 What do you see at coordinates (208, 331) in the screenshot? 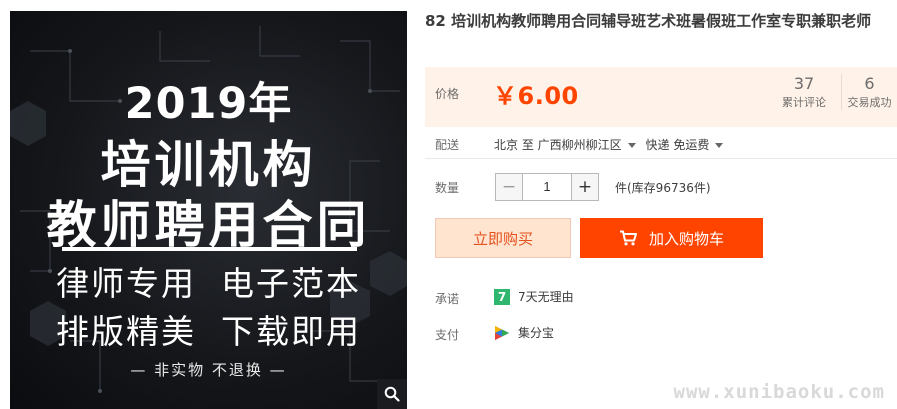
I see `cover-subtitle-line2: 排版精美 下载即用` at bounding box center [208, 331].